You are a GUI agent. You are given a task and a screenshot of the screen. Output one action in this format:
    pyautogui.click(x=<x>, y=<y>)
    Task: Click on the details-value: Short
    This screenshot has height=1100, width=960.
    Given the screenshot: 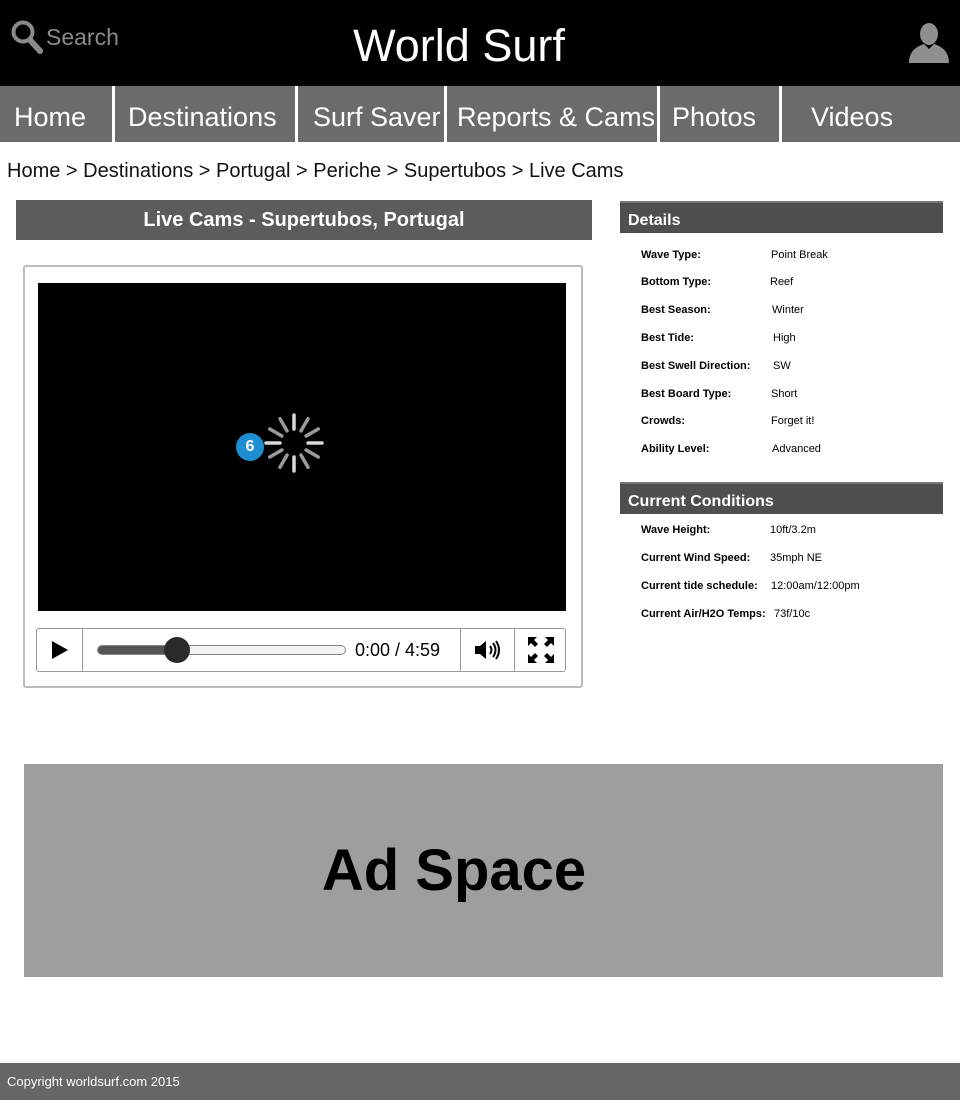 What is the action you would take?
    pyautogui.click(x=784, y=394)
    